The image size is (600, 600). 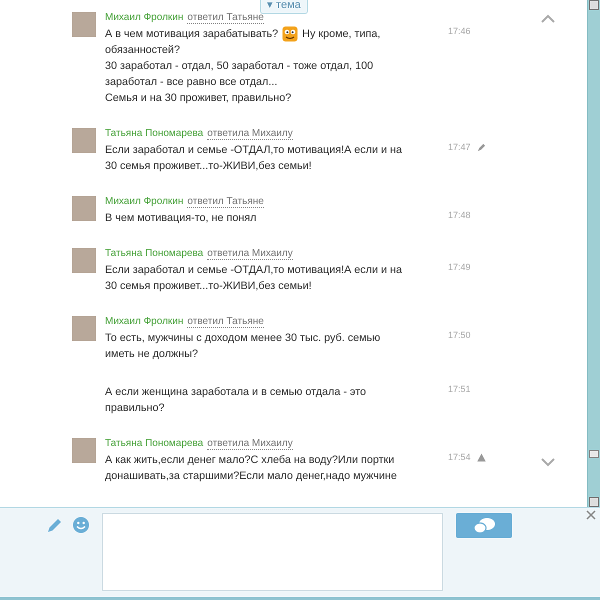 I want to click on message-text: А если женщина заработала и в семью отдала - это, so click(x=235, y=392).